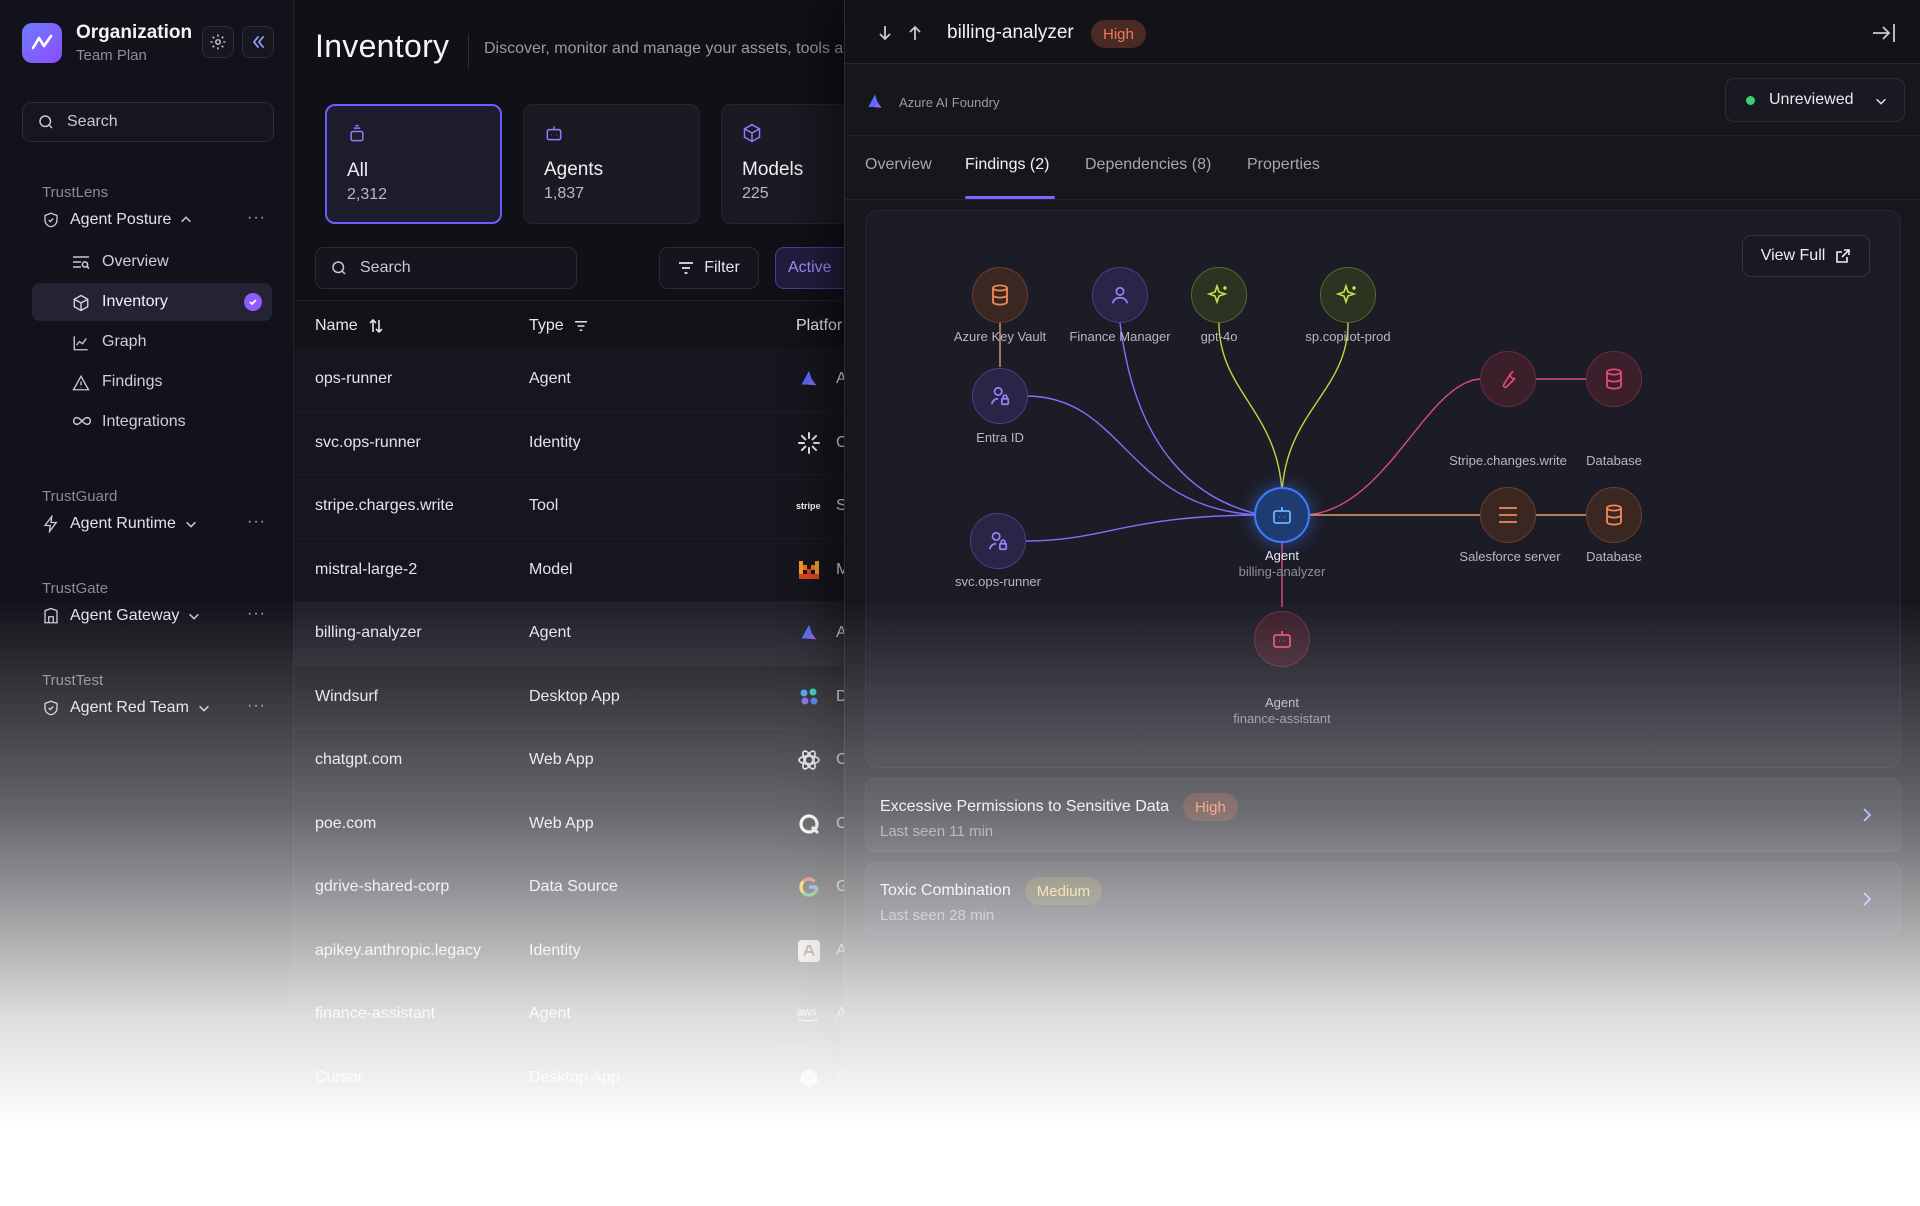  I want to click on group-toggle-agent-runtime: Agent Runtime ···, so click(158, 524).